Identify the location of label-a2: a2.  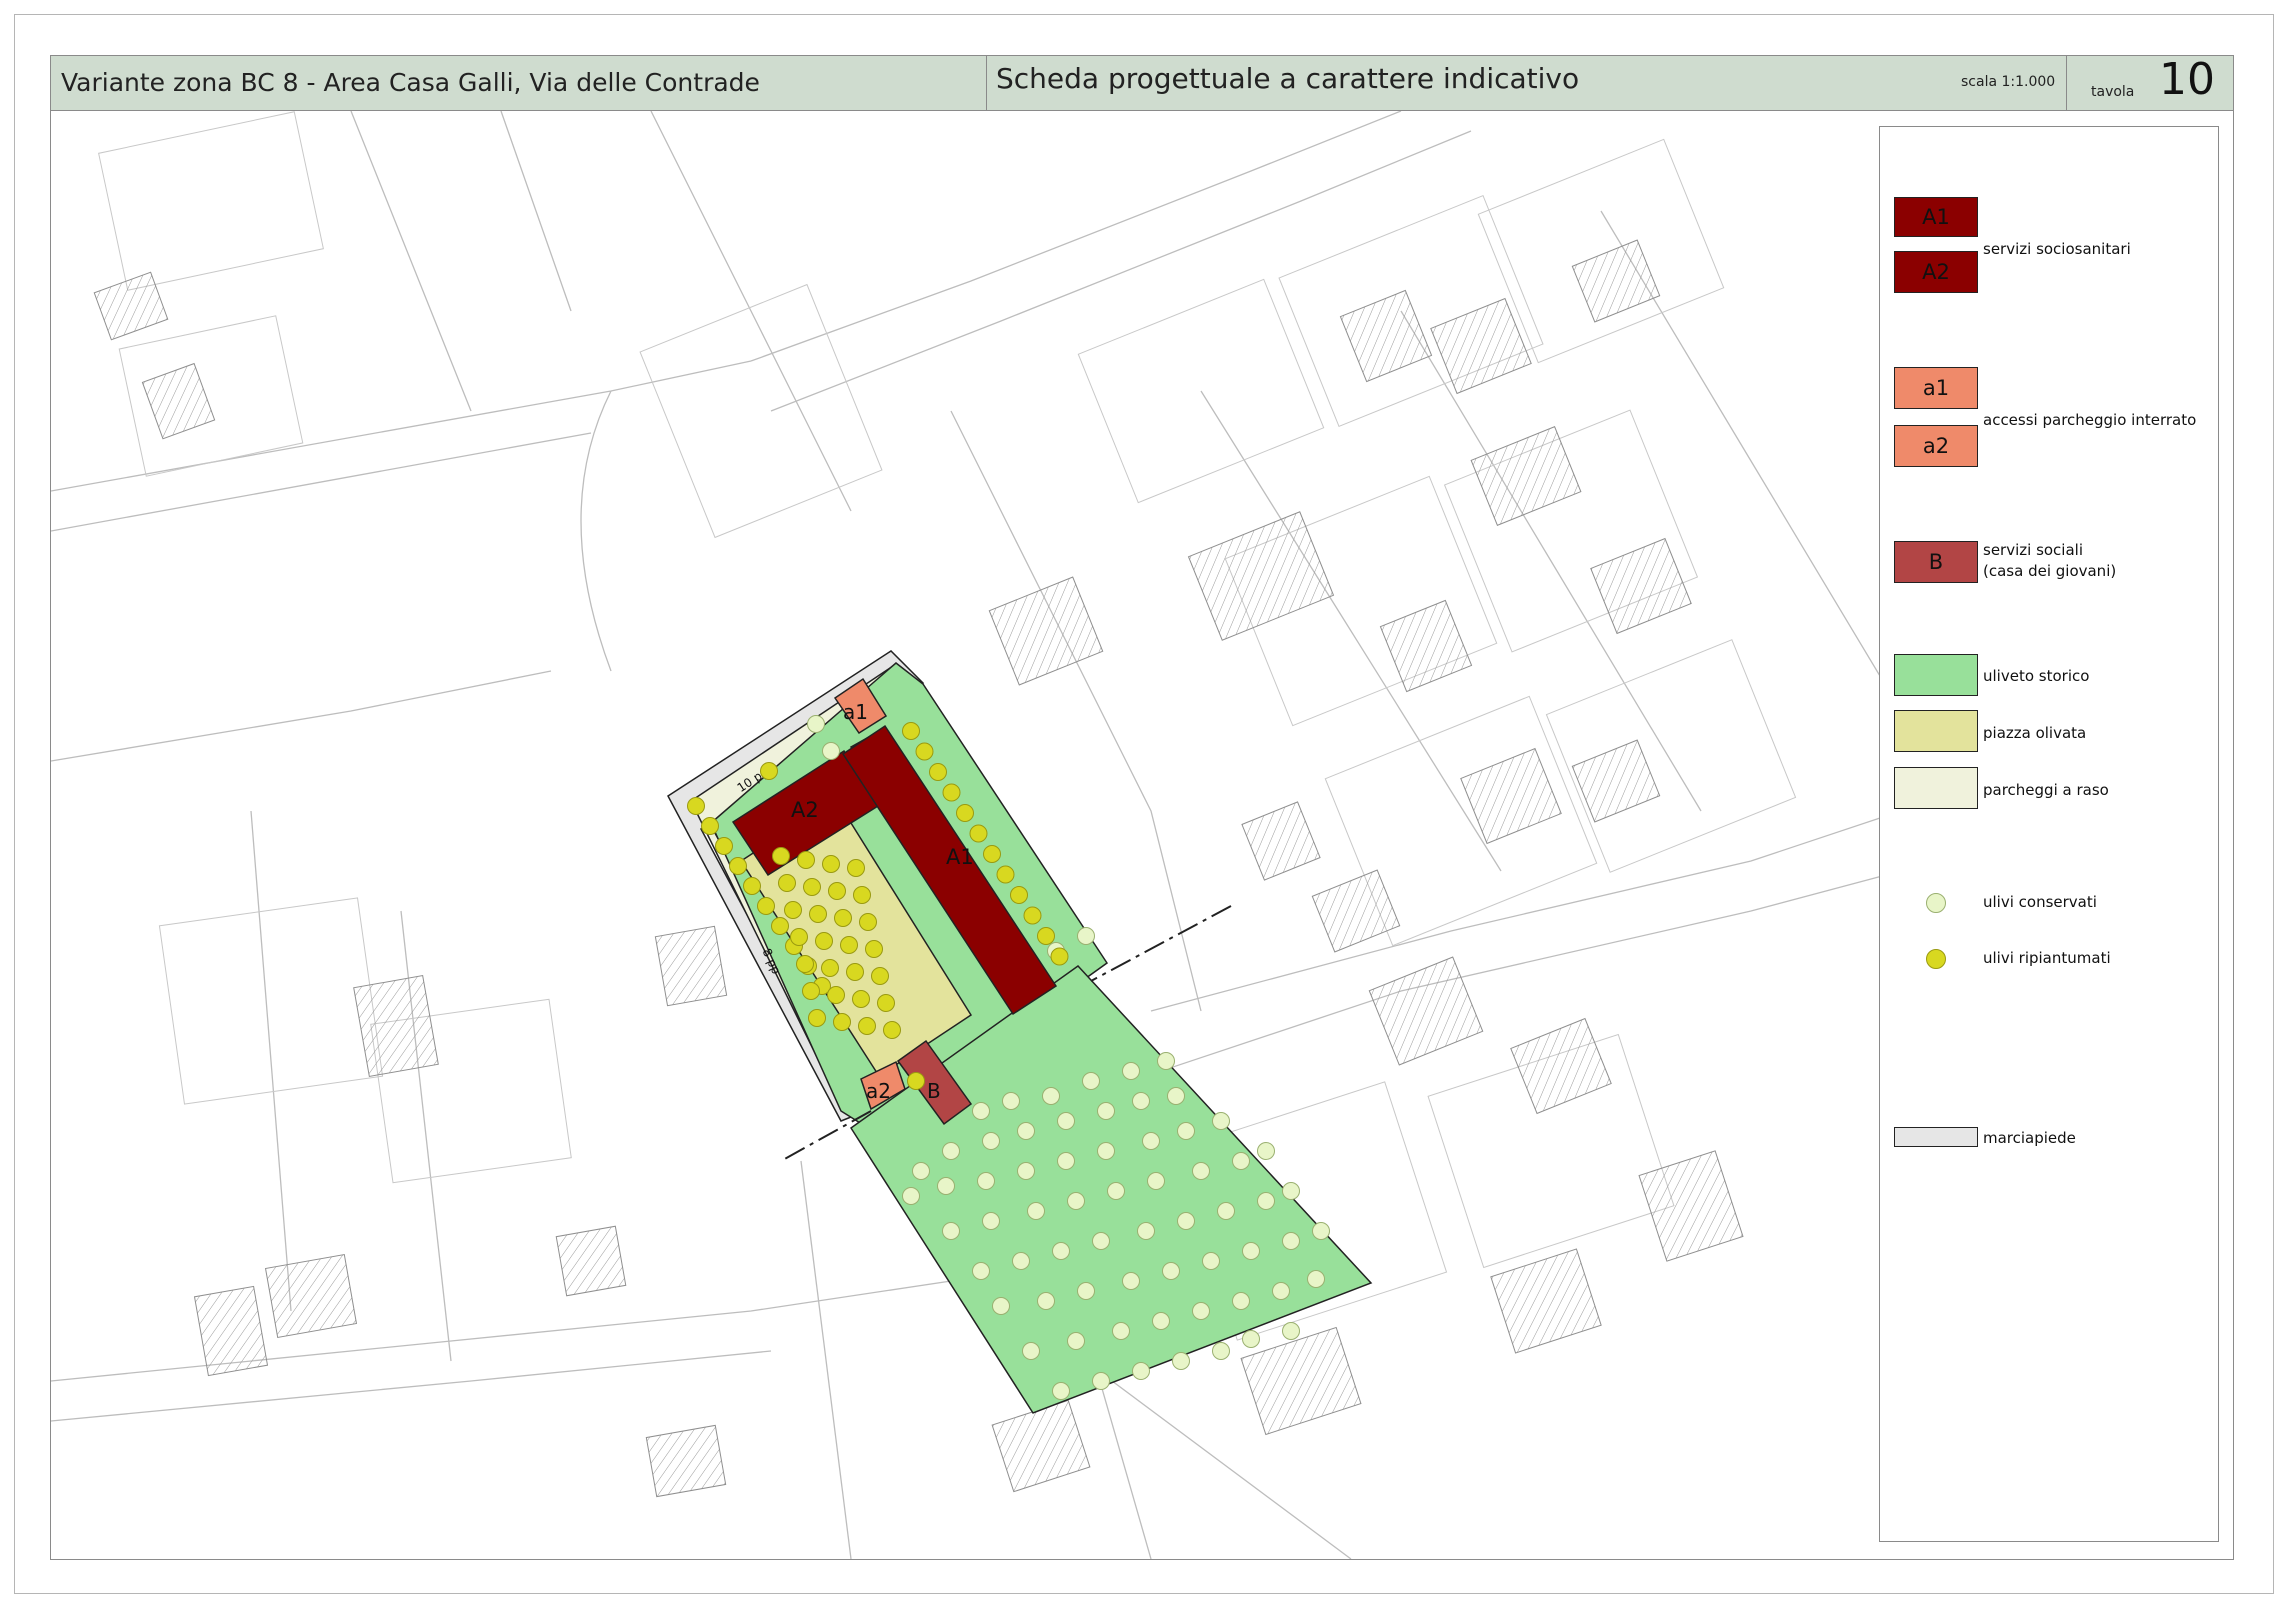
(878, 1091).